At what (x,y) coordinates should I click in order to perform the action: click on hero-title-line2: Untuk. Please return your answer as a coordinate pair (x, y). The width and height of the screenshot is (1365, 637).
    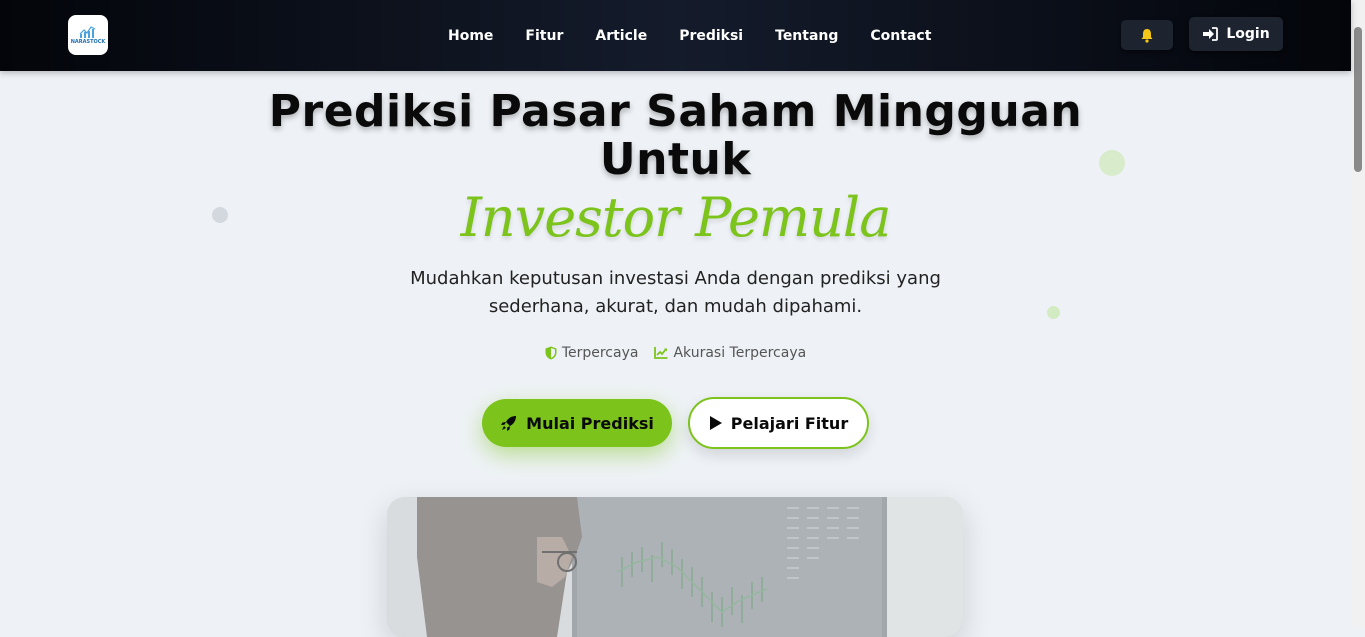
    Looking at the image, I should click on (675, 159).